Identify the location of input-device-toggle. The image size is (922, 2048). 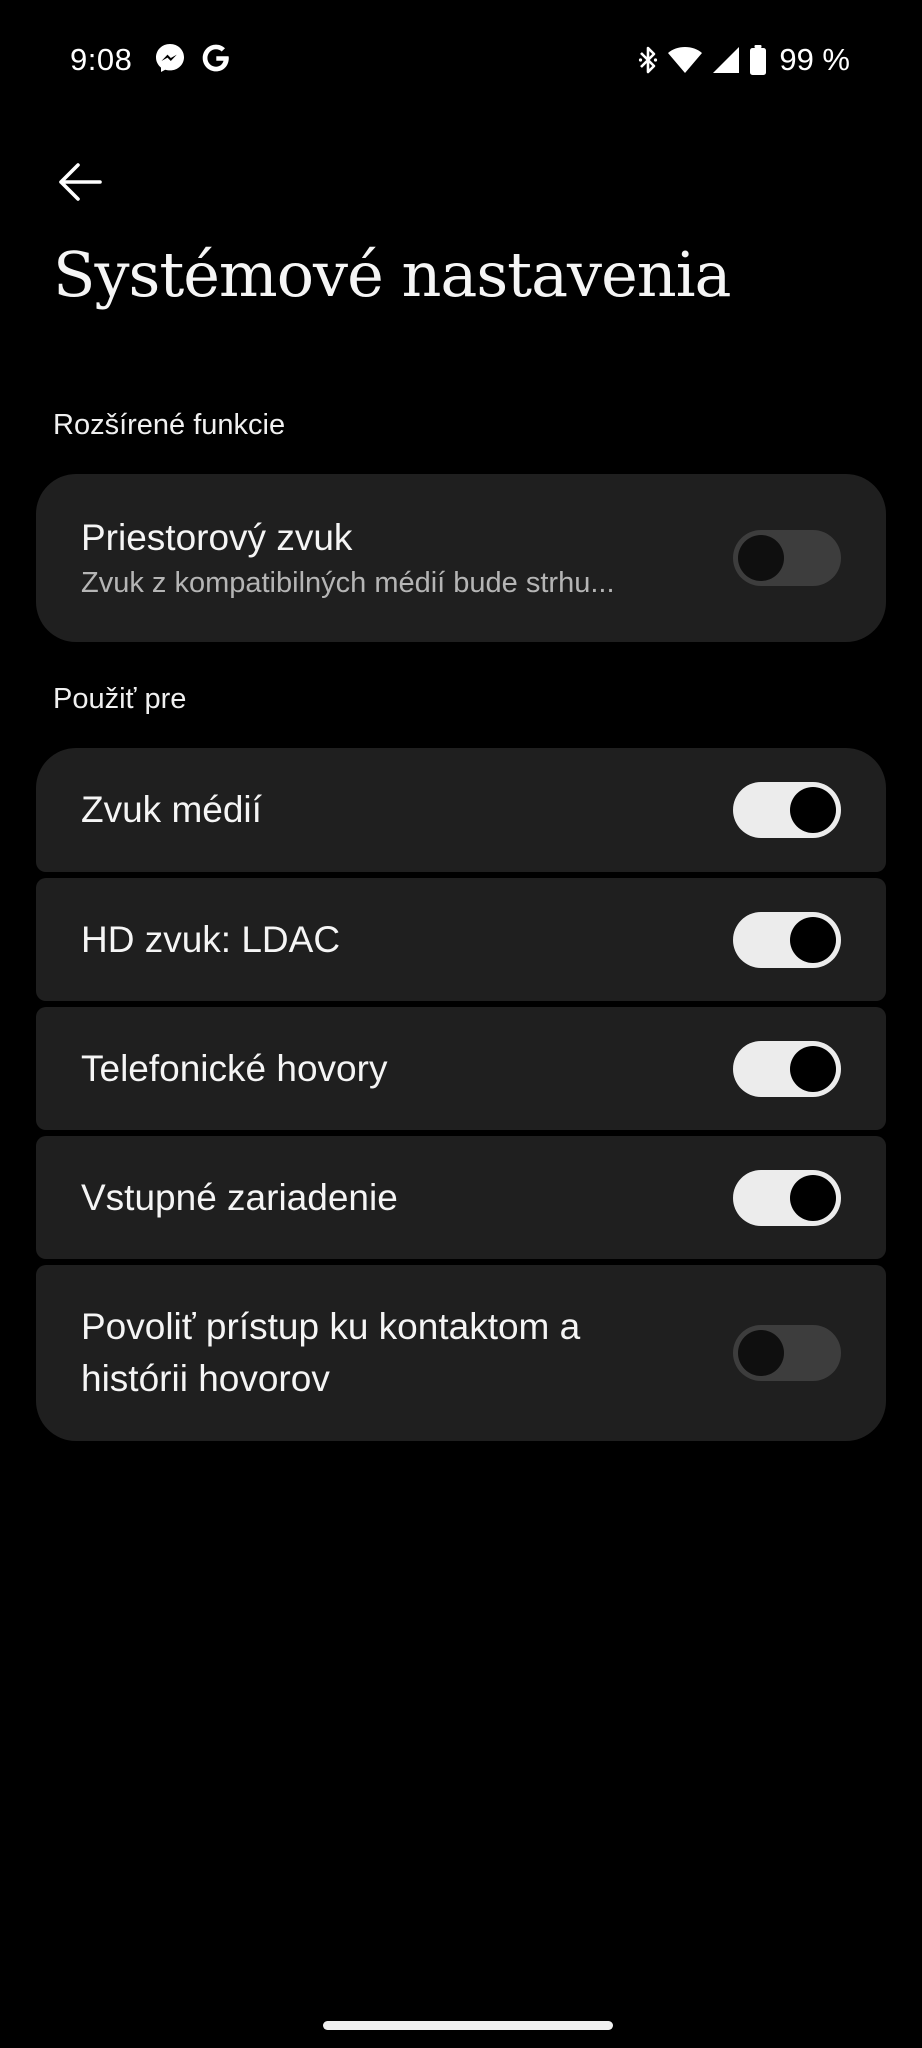
(787, 1197).